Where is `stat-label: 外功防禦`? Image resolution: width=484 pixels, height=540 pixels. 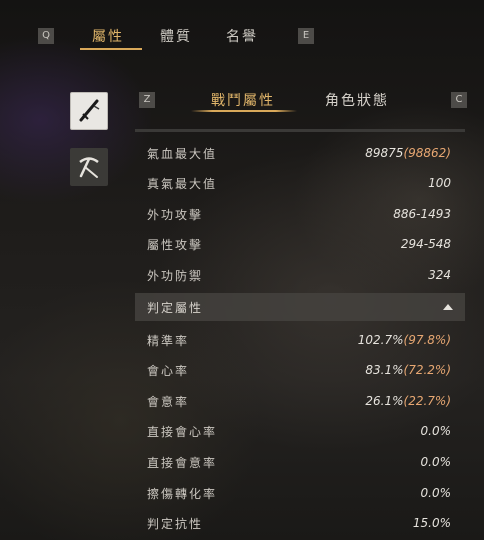
stat-label: 外功防禦 is located at coordinates (175, 275).